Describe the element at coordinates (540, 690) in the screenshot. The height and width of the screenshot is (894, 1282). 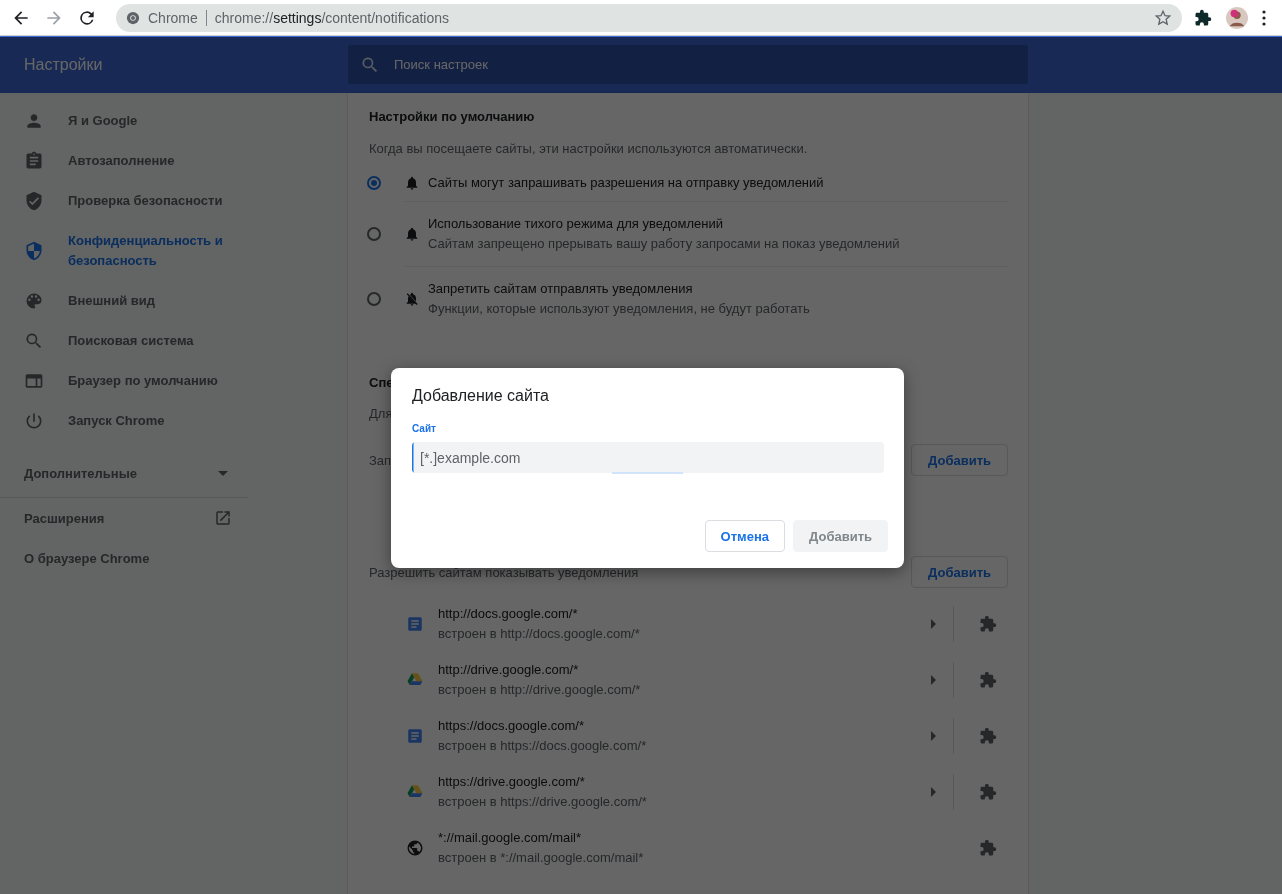
I see `site-embedded-note: встроен в http://drive.google.com/*` at that location.